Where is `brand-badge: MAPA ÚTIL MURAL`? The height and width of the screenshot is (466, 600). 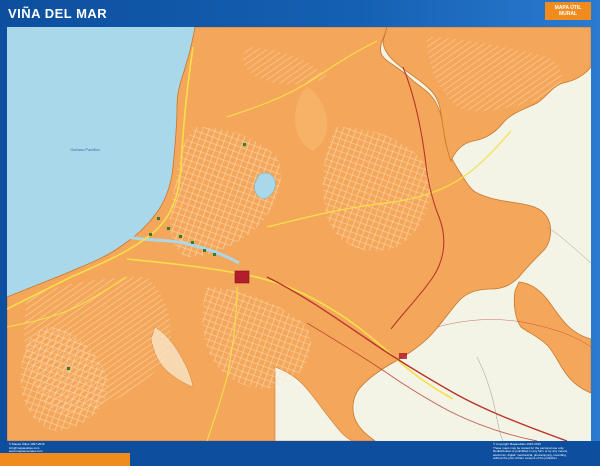 brand-badge: MAPA ÚTIL MURAL is located at coordinates (568, 11).